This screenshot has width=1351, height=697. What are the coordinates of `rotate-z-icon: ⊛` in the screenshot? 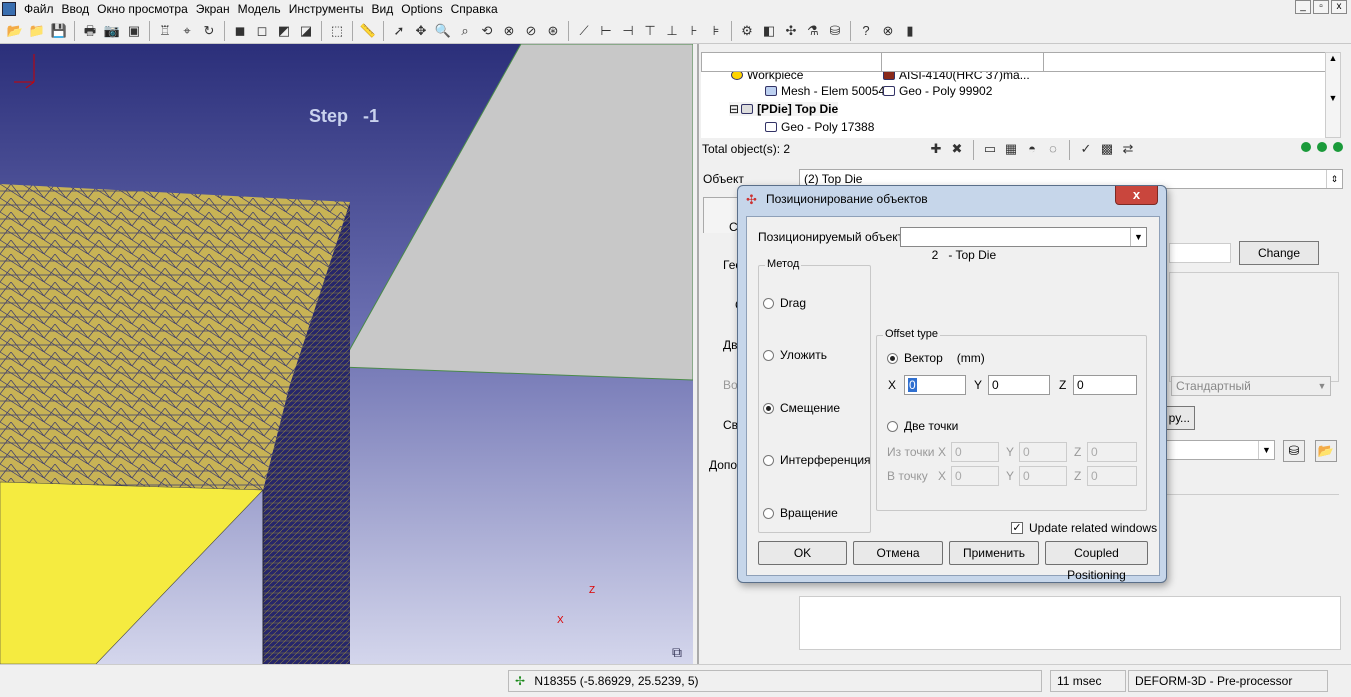 It's located at (553, 31).